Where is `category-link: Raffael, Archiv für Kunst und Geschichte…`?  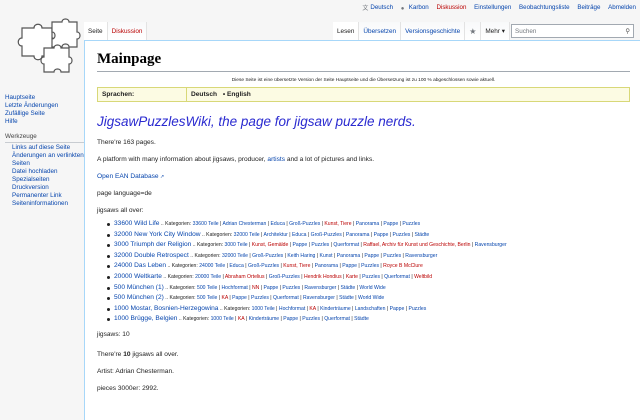
category-link: Raffael, Archiv für Kunst und Geschichte… is located at coordinates (416, 245).